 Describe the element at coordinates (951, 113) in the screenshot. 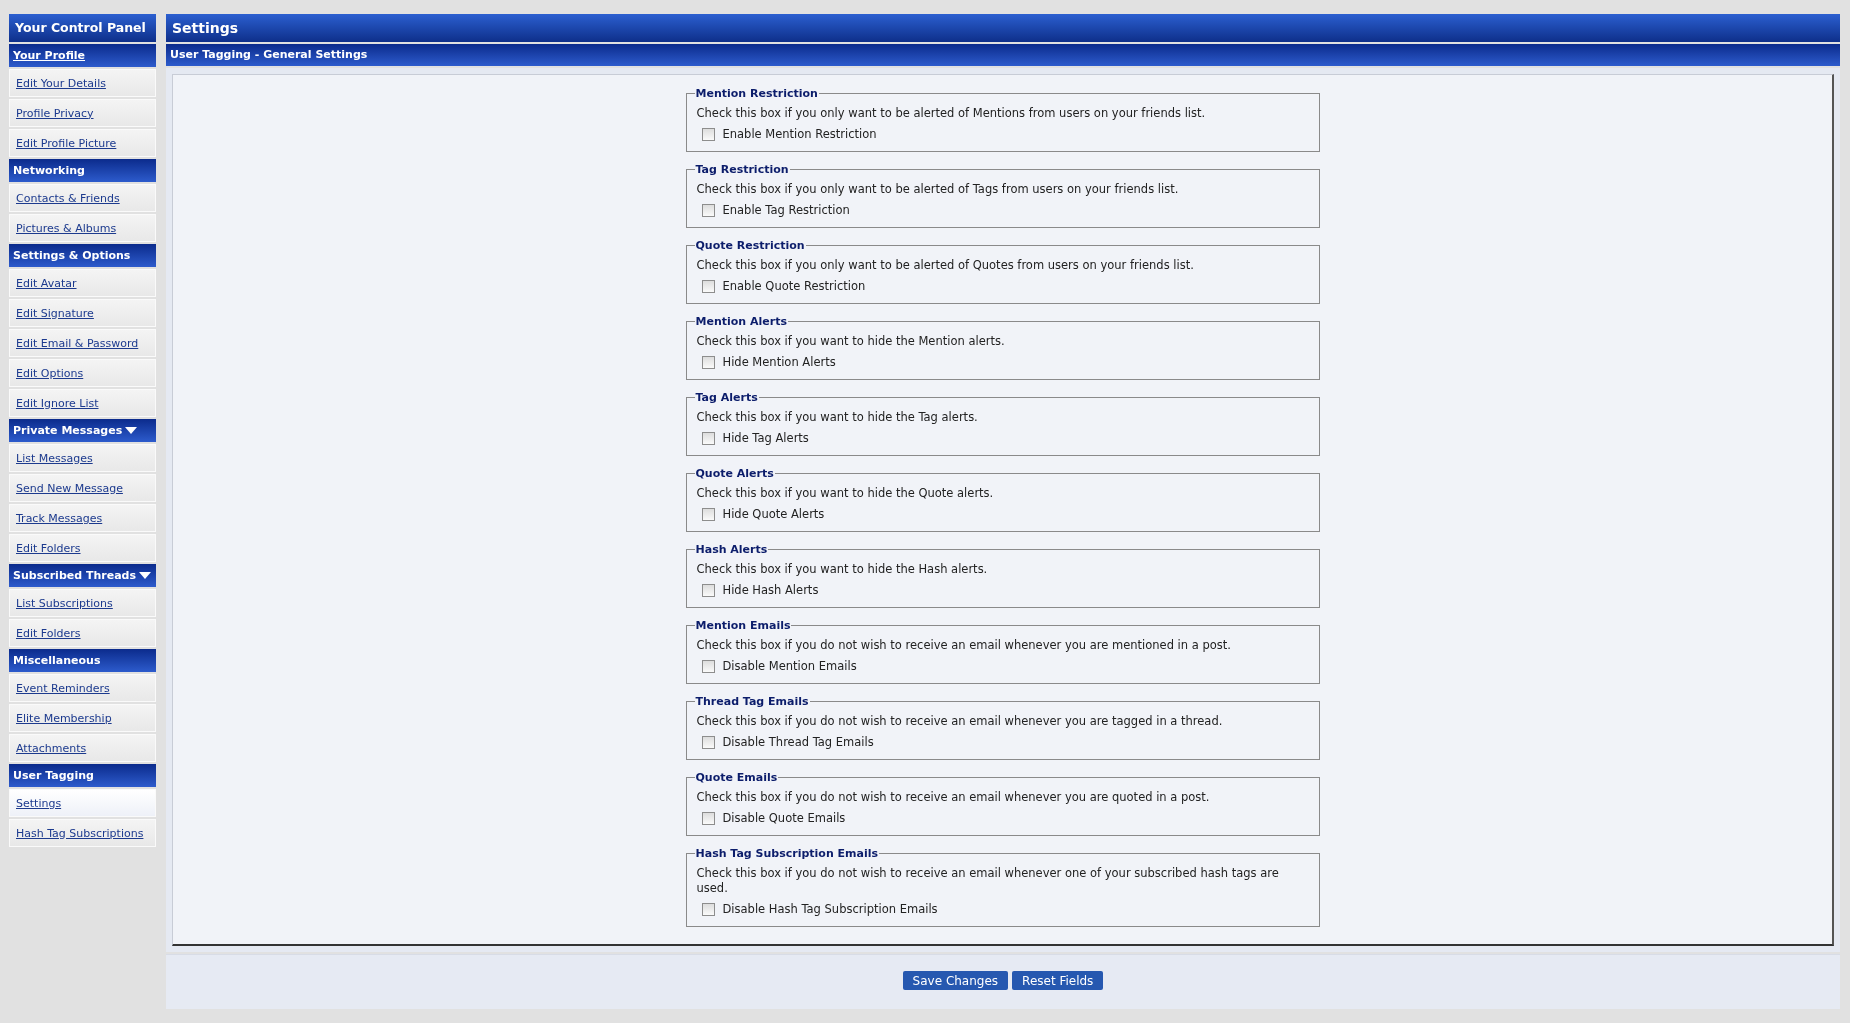

I see `group-description: Check this box if you only want to be alerted of Mentions from users on your friends list.` at that location.